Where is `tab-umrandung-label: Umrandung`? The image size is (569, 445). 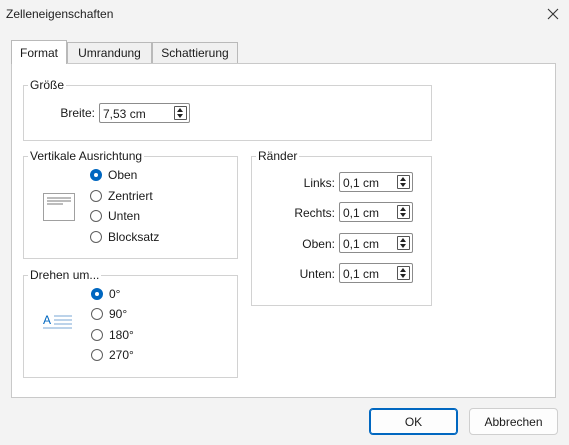
tab-umrandung-label: Umrandung is located at coordinates (109, 53).